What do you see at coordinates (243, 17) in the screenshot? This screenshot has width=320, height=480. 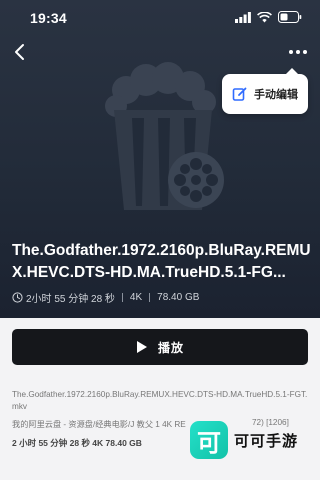 I see `signal-icon` at bounding box center [243, 17].